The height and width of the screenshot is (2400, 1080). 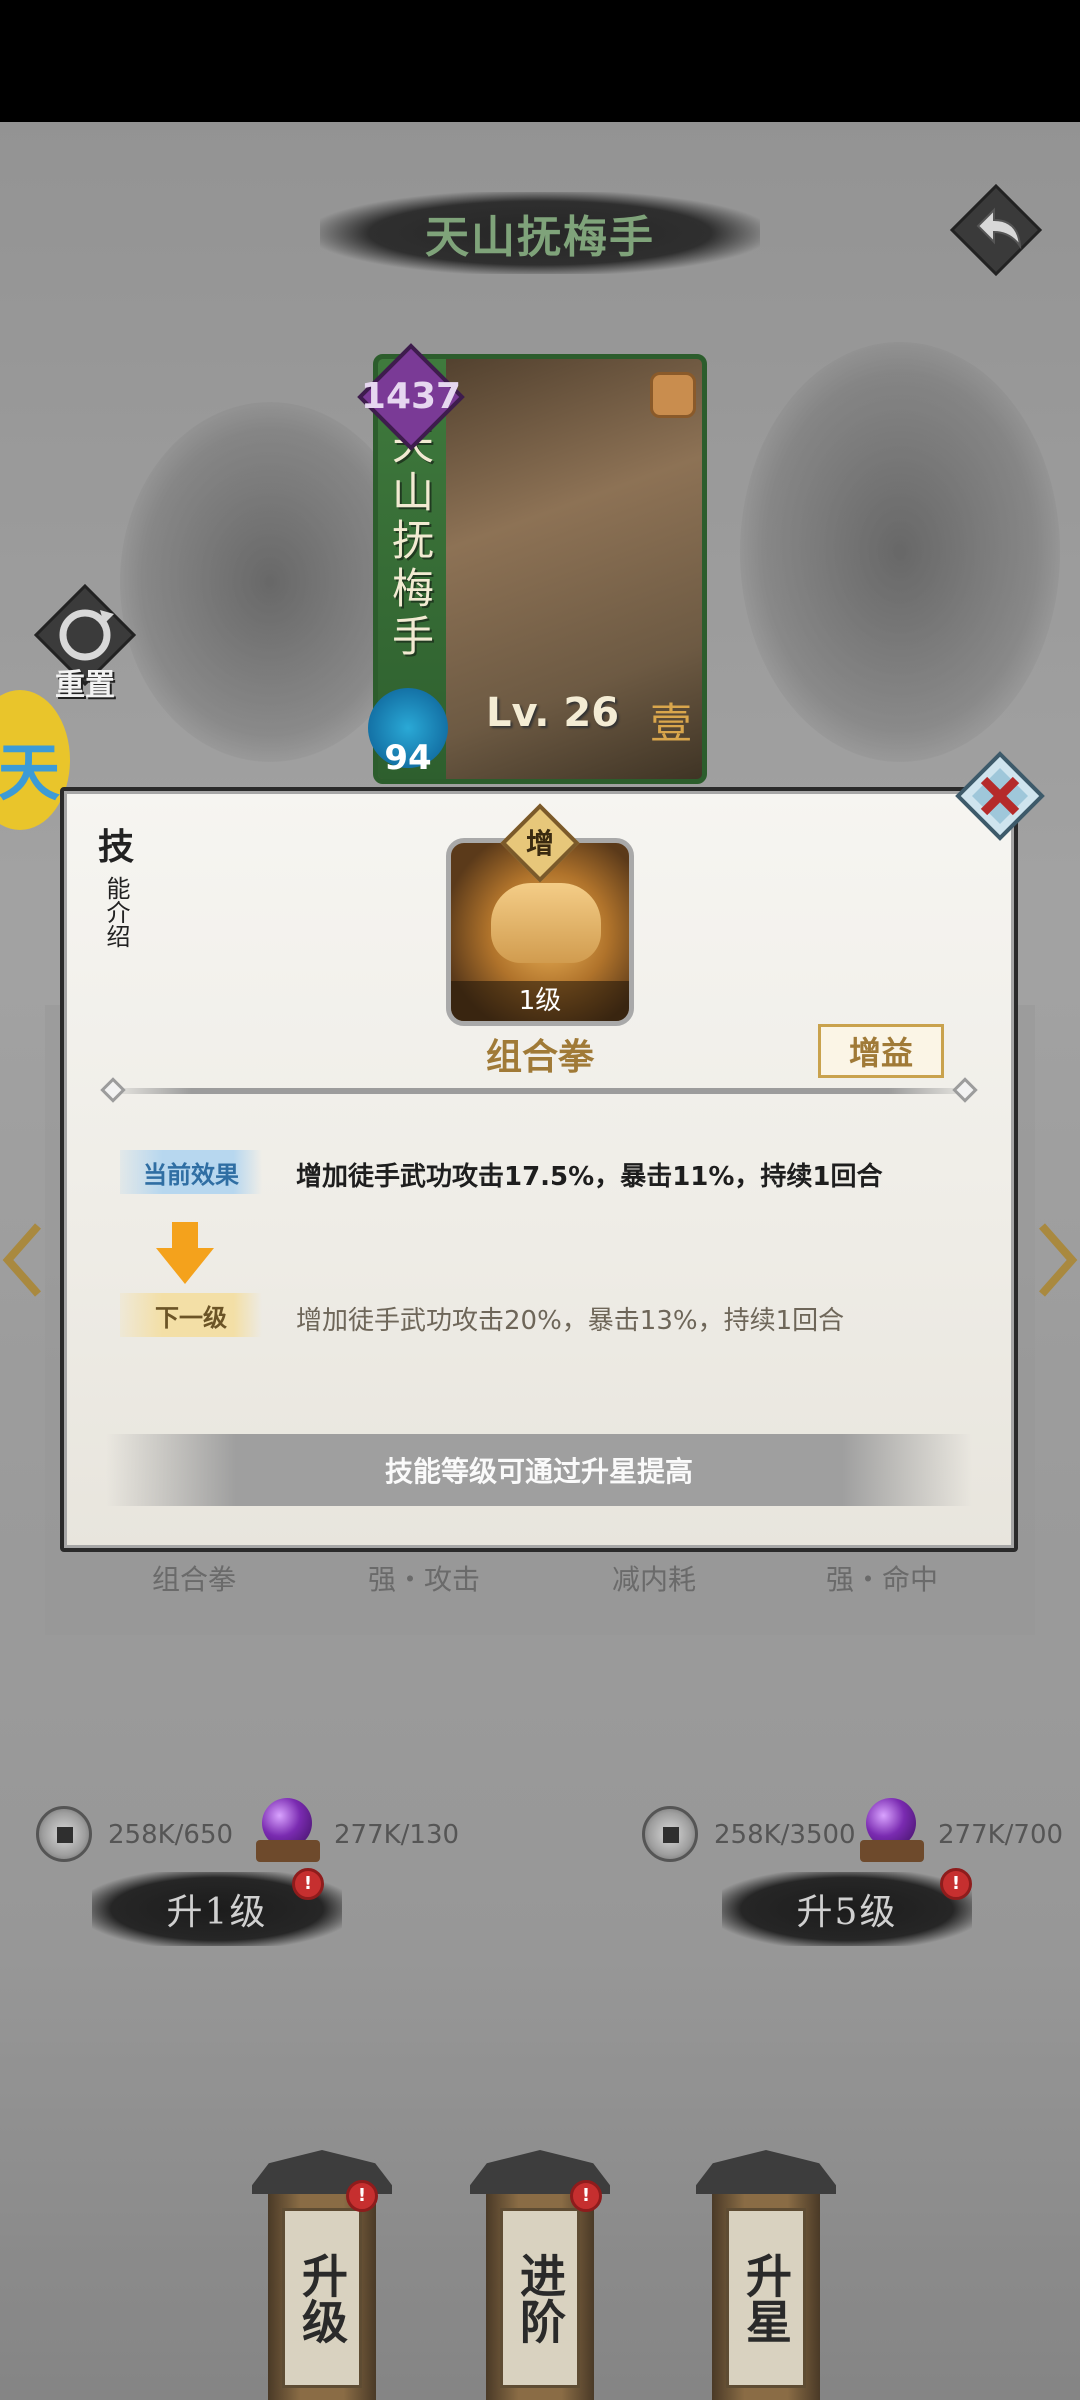 I want to click on nav-star-up-button: 升星, so click(x=766, y=2275).